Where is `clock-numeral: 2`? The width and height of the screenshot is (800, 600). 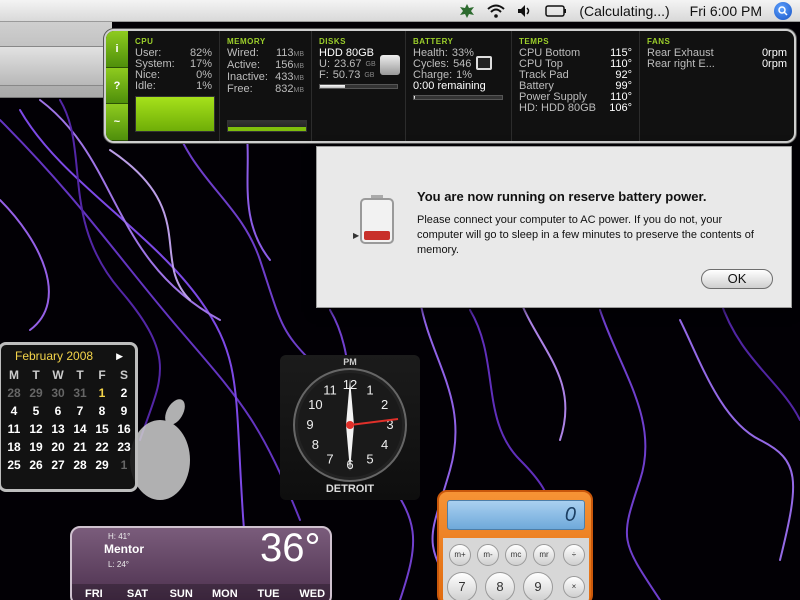
clock-numeral: 2 is located at coordinates (384, 404).